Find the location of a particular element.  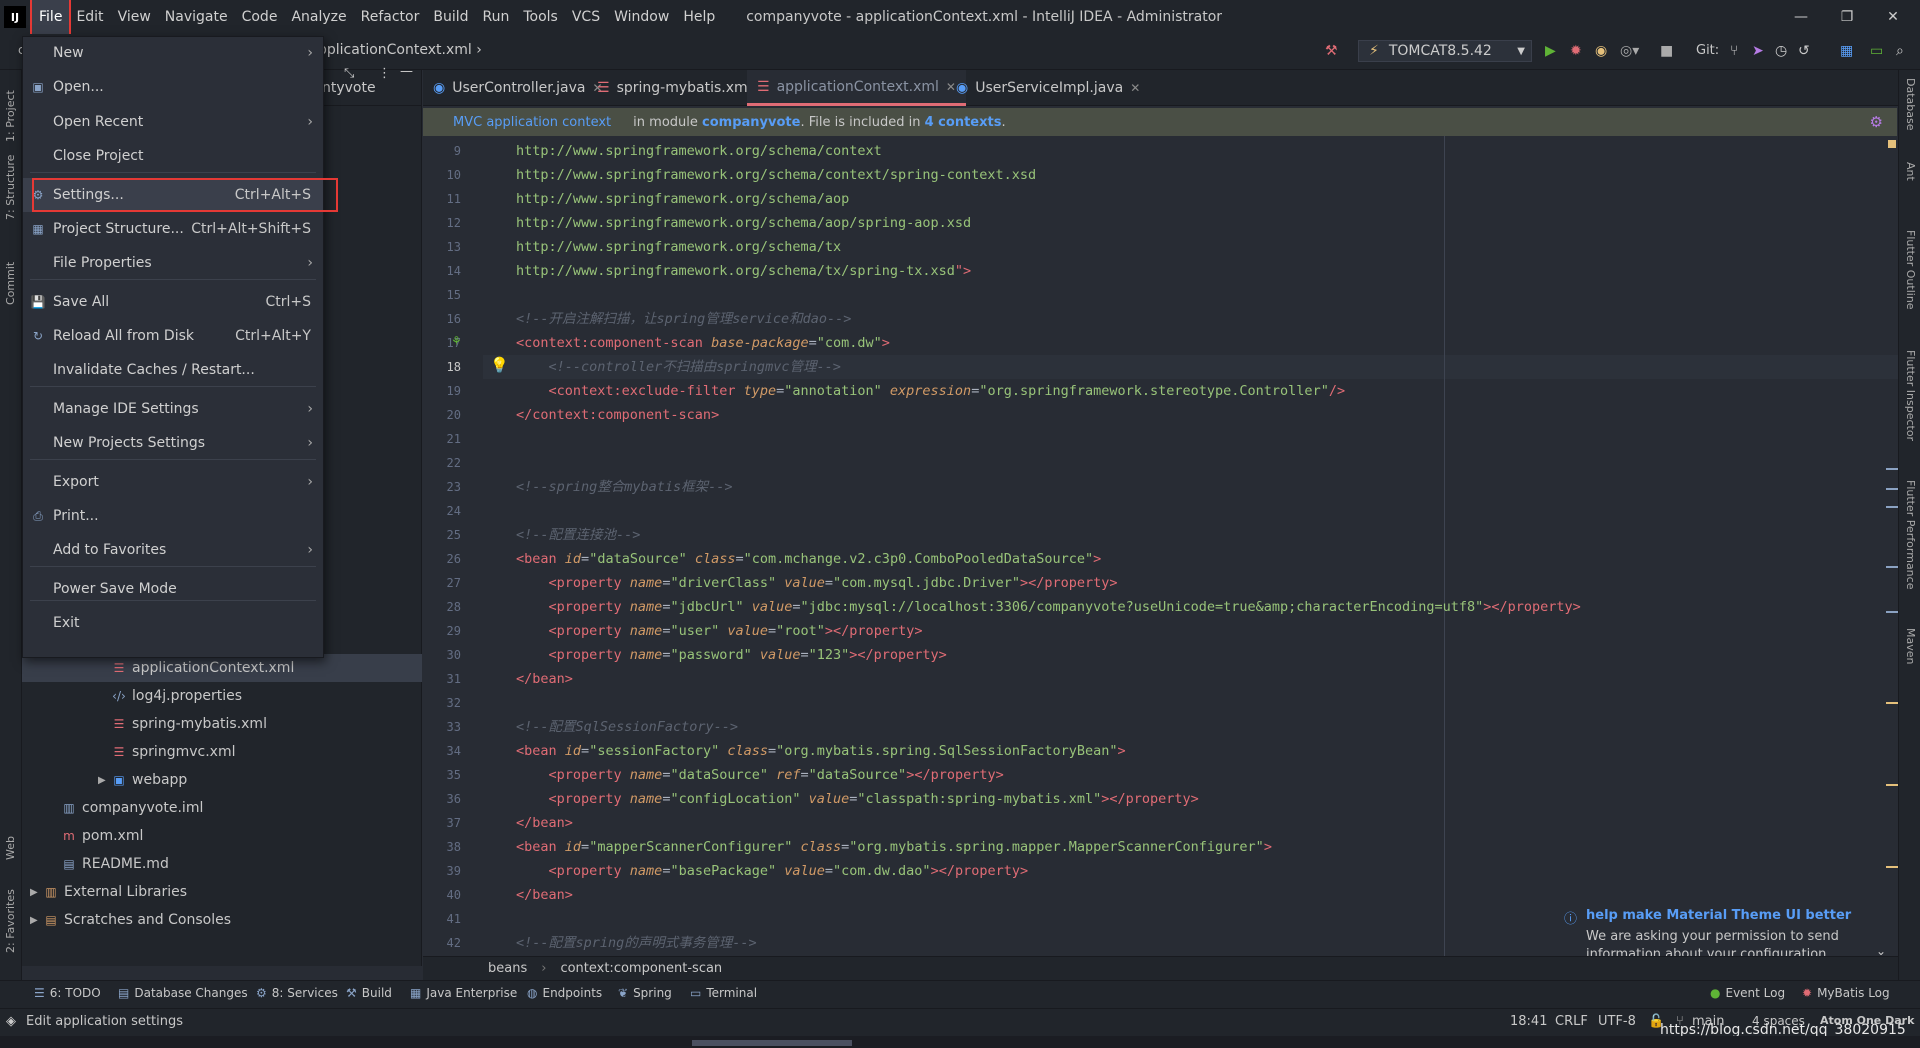

minimize-button: — is located at coordinates (1801, 17).